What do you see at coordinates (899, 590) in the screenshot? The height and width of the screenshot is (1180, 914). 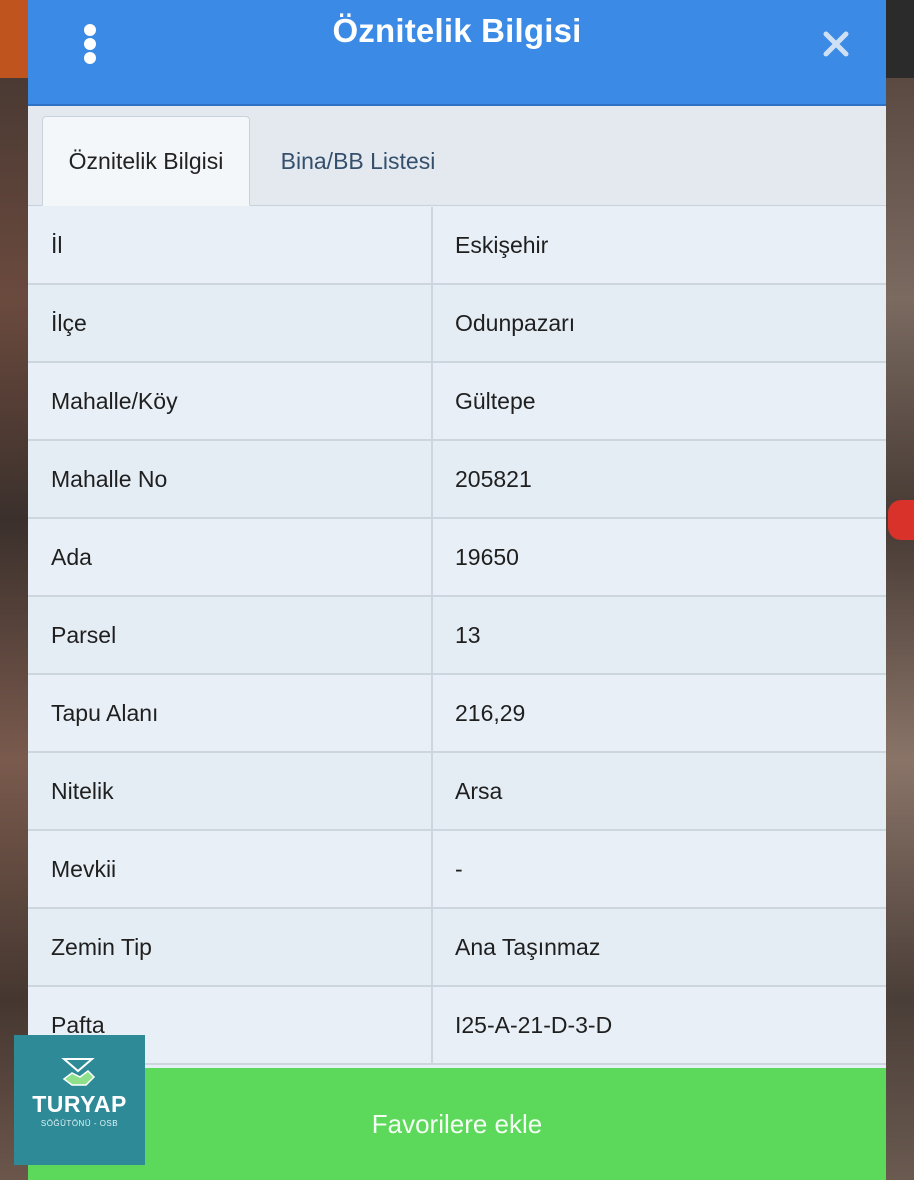 I see `map-background-right` at bounding box center [899, 590].